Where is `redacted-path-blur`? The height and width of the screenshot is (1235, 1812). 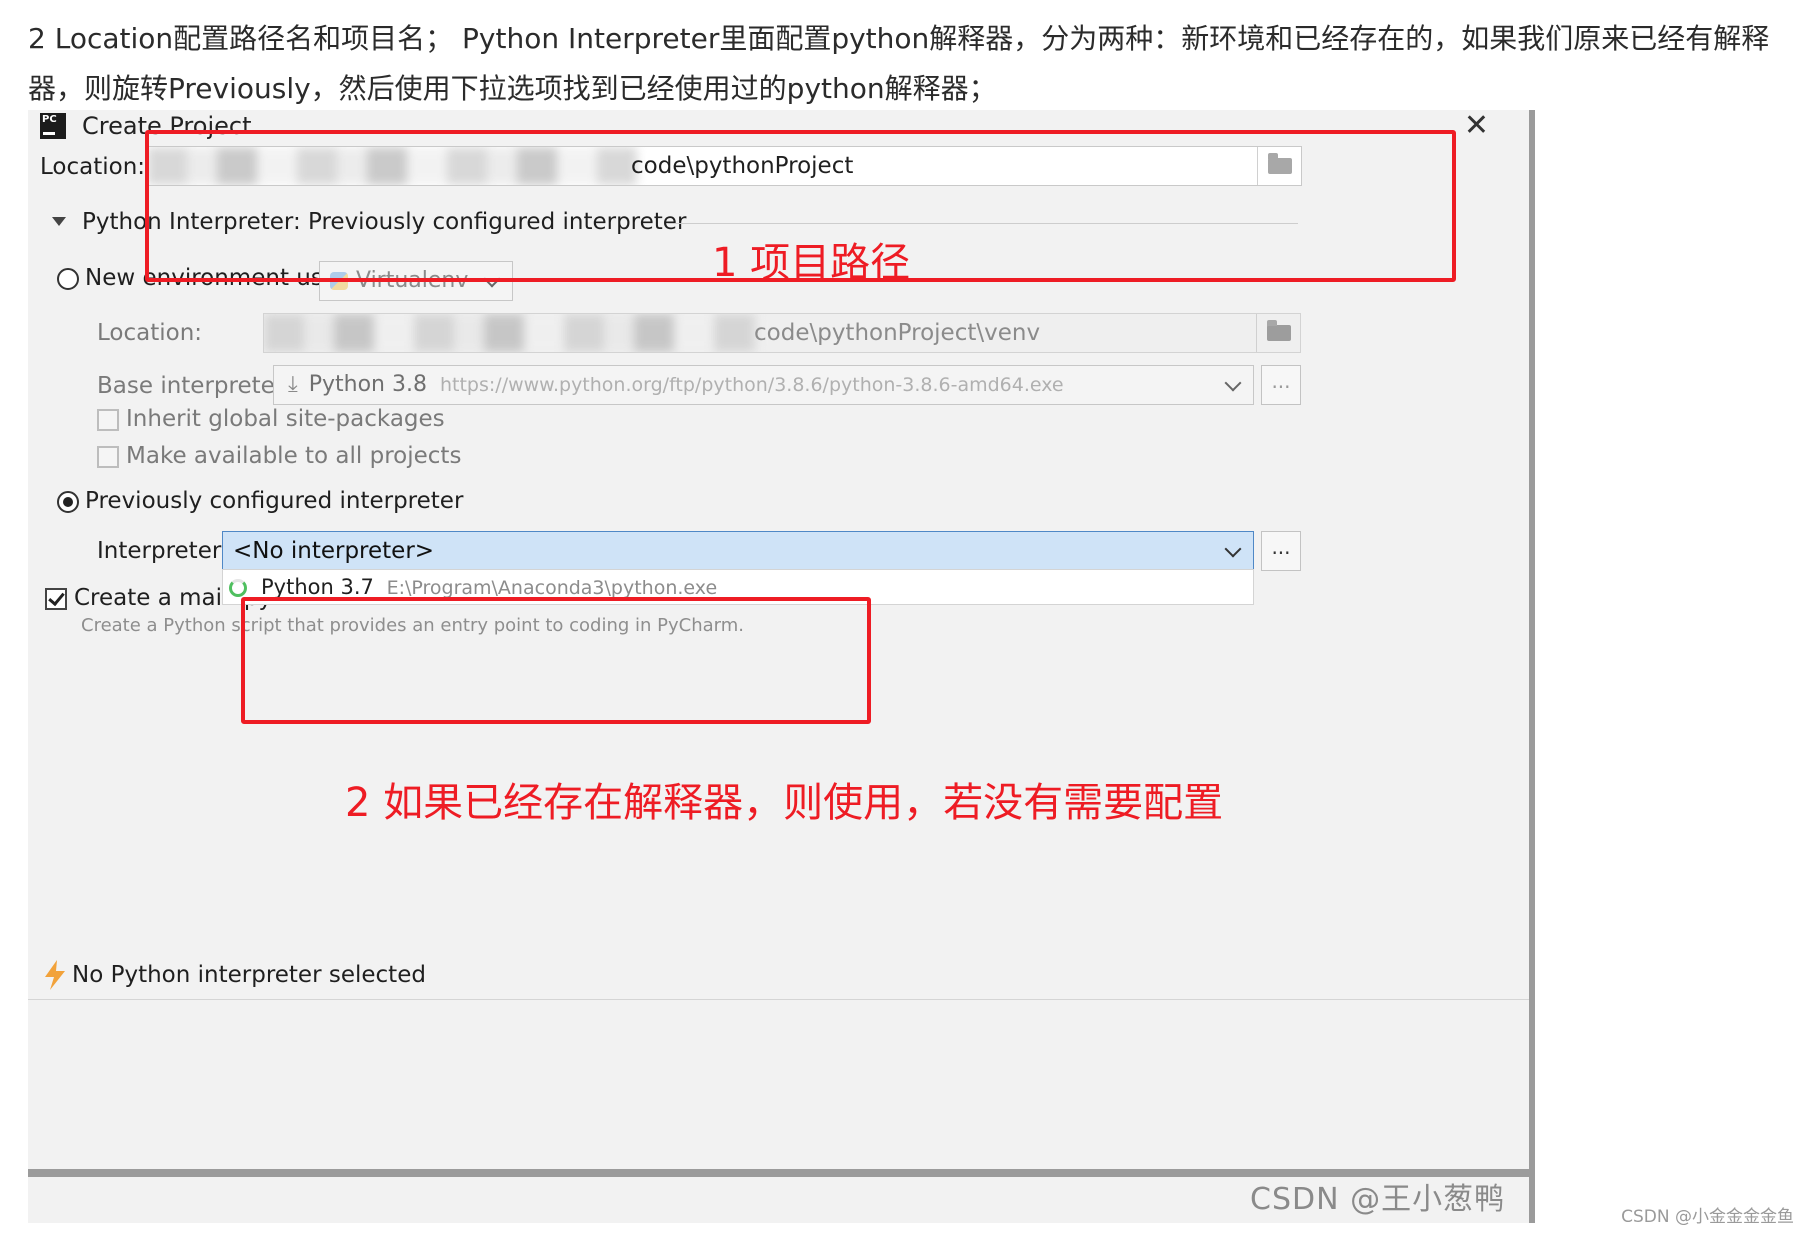 redacted-path-blur is located at coordinates (511, 333).